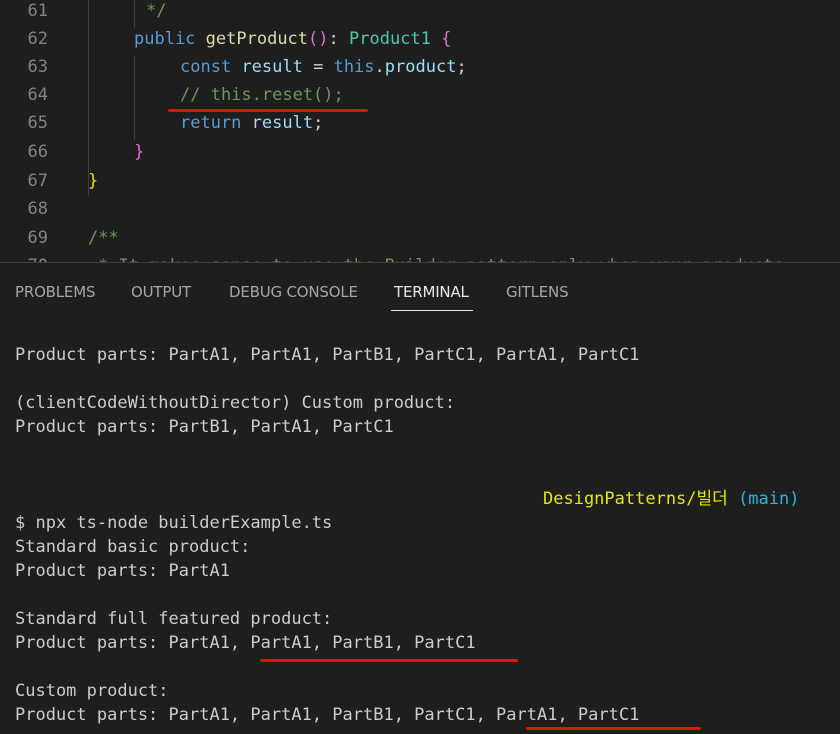 Image resolution: width=840 pixels, height=734 pixels. I want to click on line-number: 65, so click(37, 123).